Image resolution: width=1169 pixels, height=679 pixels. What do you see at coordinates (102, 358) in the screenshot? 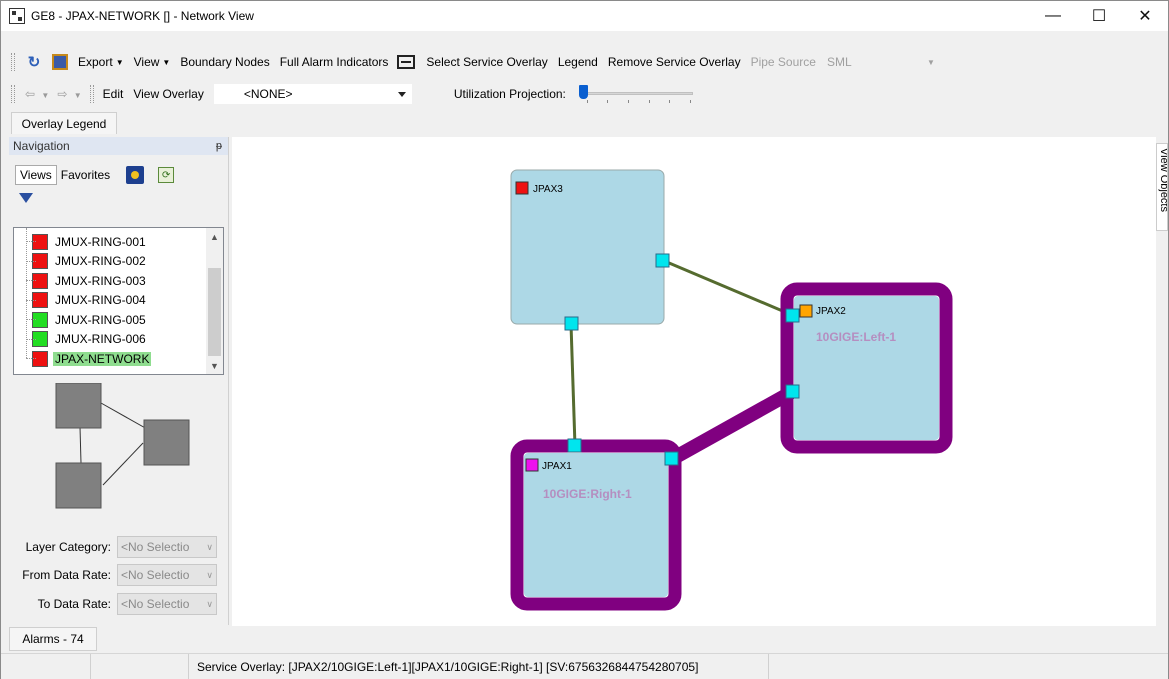
I see `tree-item-label: JPAX-NETWORK` at bounding box center [102, 358].